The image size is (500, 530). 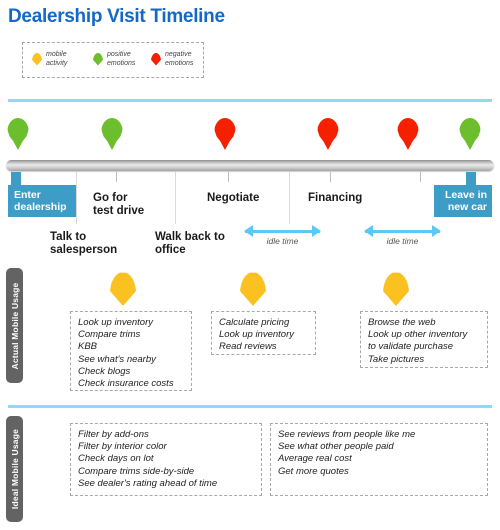 What do you see at coordinates (411, 347) in the screenshot?
I see `list-item: to validate purchase` at bounding box center [411, 347].